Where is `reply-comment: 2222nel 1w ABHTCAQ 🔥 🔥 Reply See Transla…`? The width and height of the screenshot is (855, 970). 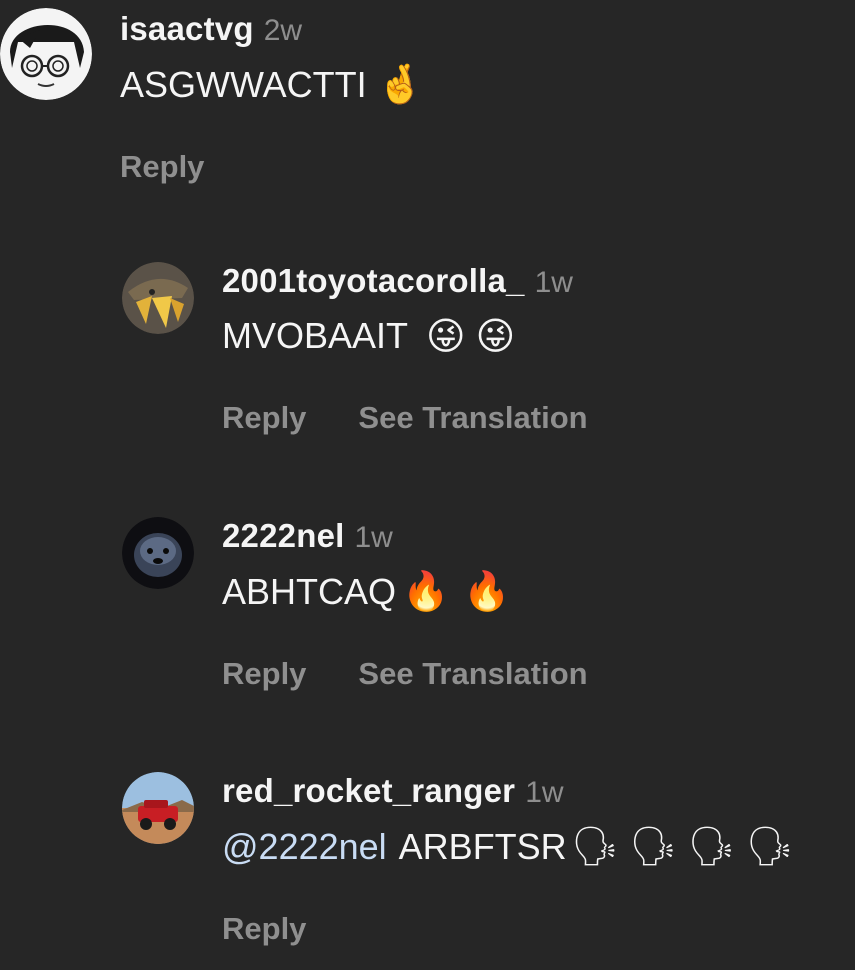 reply-comment: 2222nel 1w ABHTCAQ 🔥 🔥 Reply See Transla… is located at coordinates (355, 604).